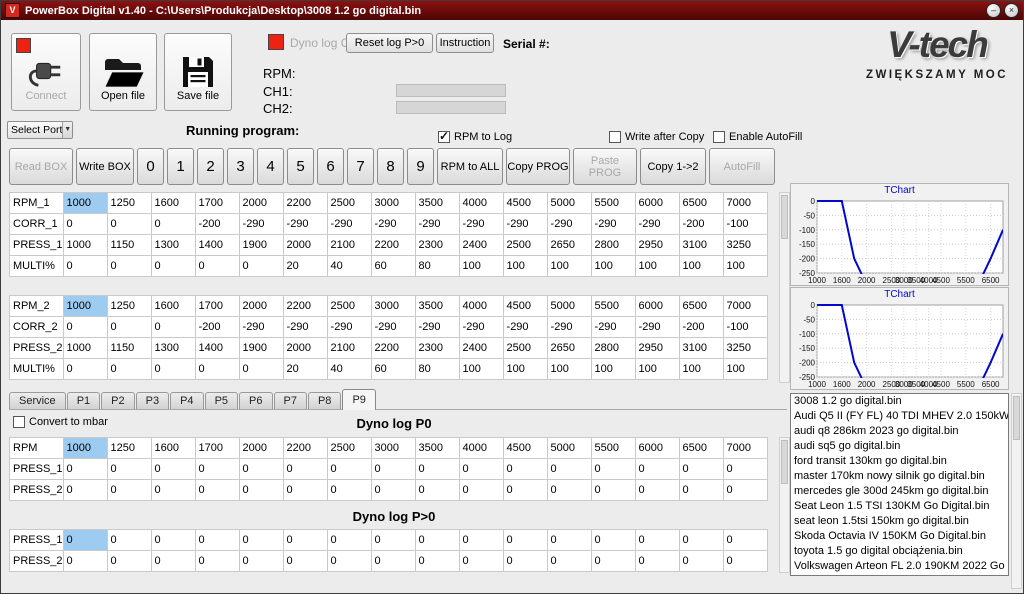 The width and height of the screenshot is (1024, 594). What do you see at coordinates (673, 166) in the screenshot?
I see `copy-1-to-2-button: Copy 1->2` at bounding box center [673, 166].